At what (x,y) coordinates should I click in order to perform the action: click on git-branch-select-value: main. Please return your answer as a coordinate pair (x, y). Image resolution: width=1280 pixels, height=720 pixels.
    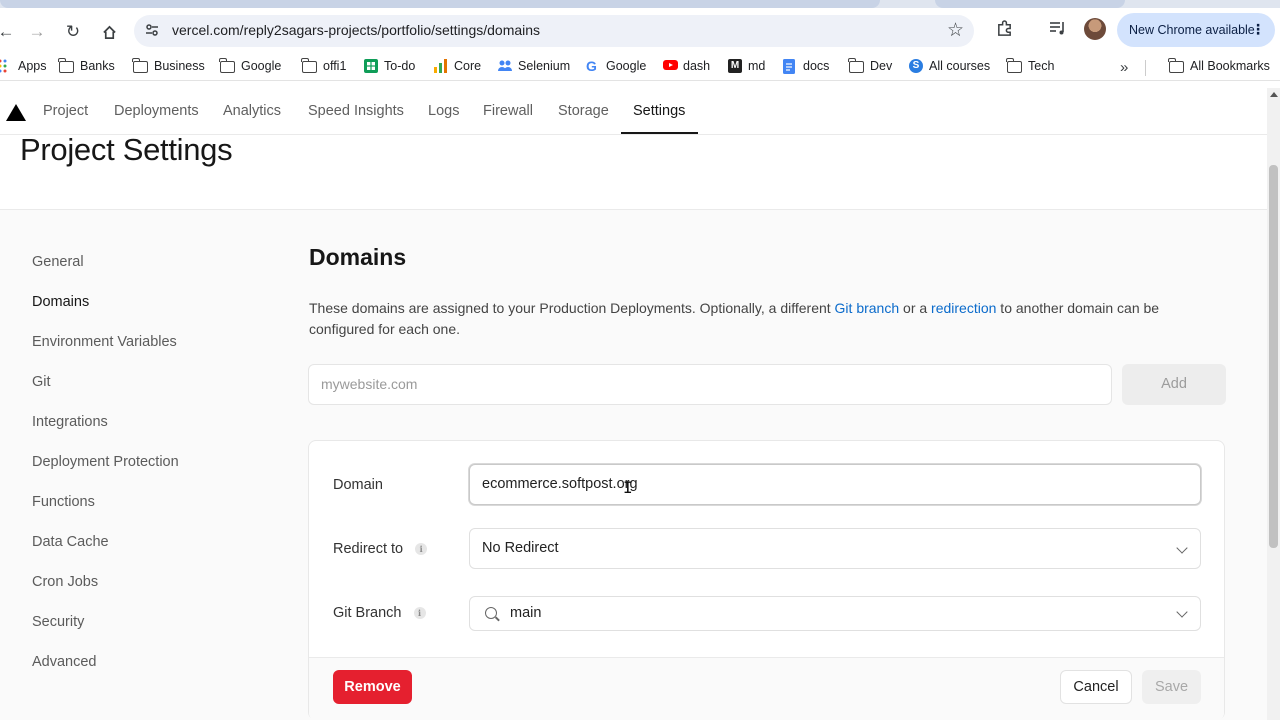
    Looking at the image, I should click on (526, 613).